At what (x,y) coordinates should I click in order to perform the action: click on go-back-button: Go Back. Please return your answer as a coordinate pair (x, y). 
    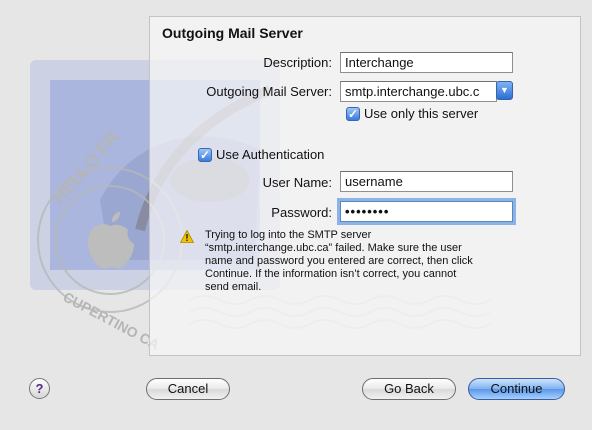
    Looking at the image, I should click on (409, 389).